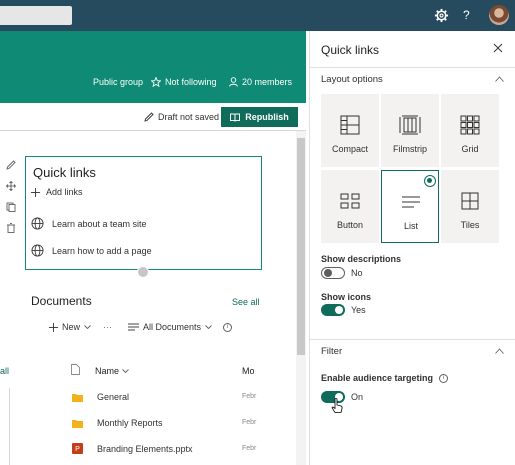 The height and width of the screenshot is (465, 515). What do you see at coordinates (499, 15) in the screenshot?
I see `avatar` at bounding box center [499, 15].